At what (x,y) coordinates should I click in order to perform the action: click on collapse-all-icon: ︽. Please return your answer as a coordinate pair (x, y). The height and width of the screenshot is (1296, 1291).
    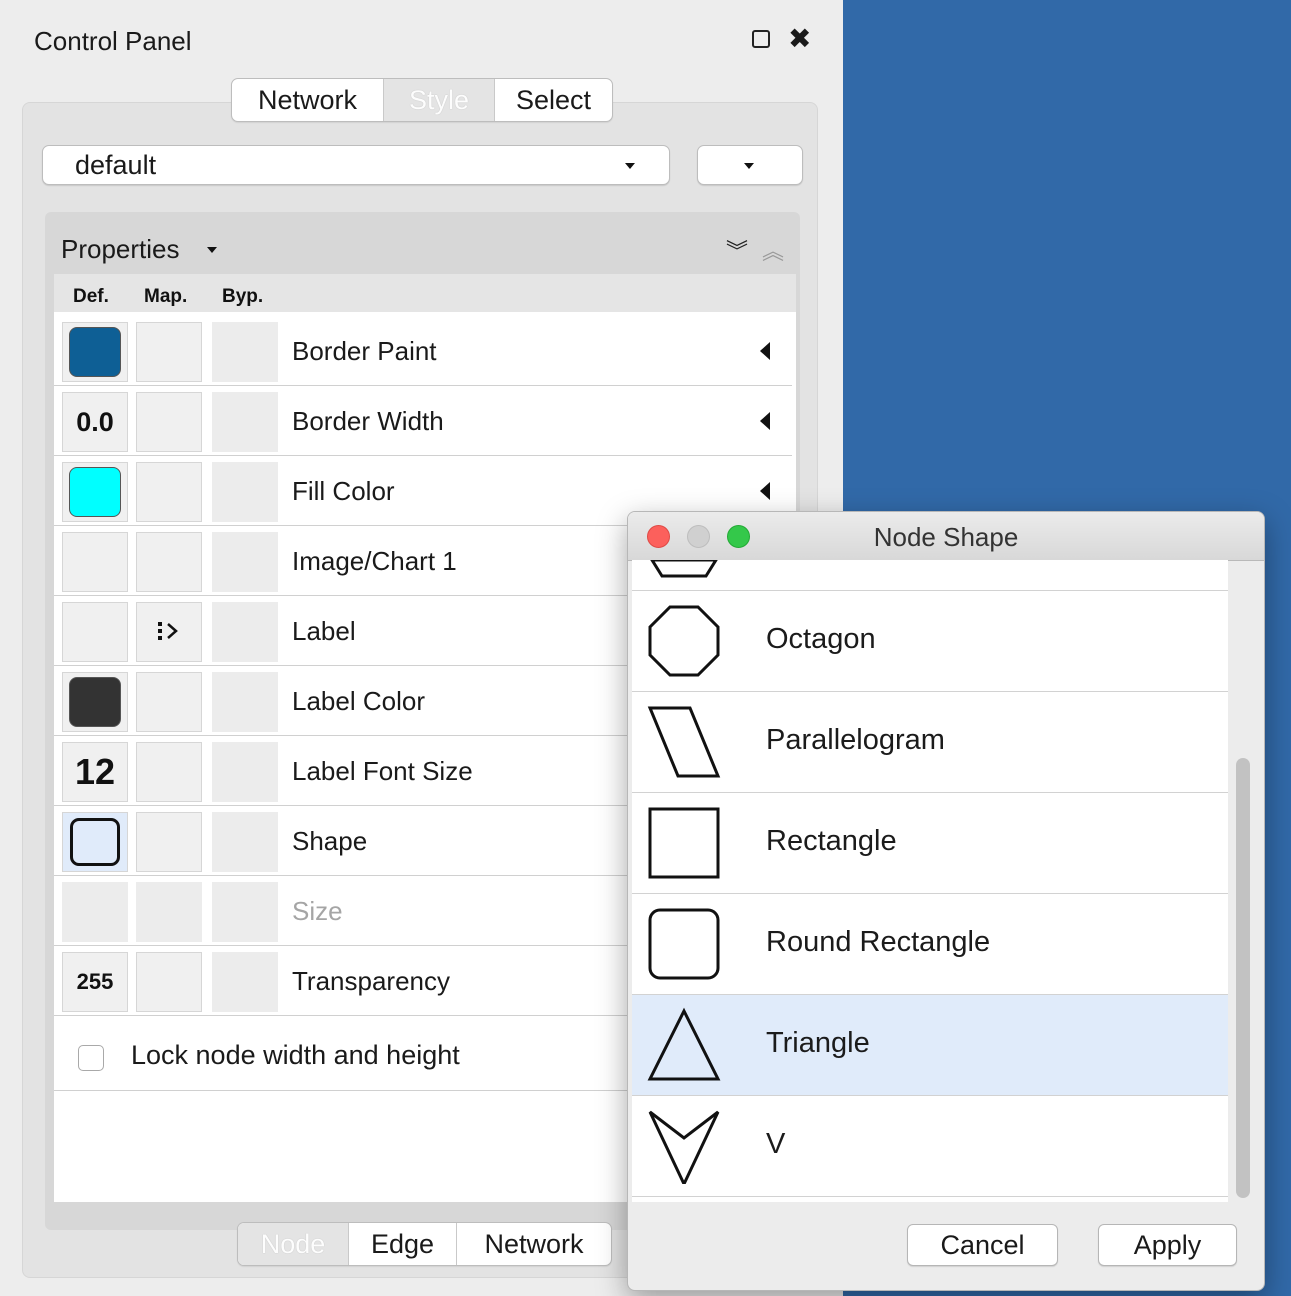
    Looking at the image, I should click on (773, 250).